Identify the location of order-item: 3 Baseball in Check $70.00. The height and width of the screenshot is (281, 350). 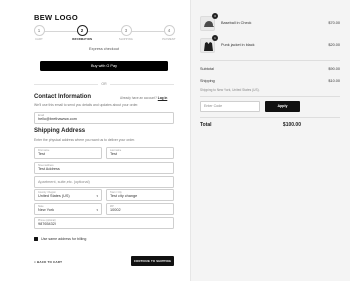
(270, 22).